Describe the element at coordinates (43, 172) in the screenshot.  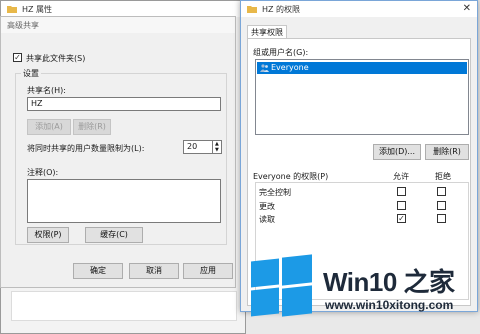
I see `comment-label: 注释(O):` at that location.